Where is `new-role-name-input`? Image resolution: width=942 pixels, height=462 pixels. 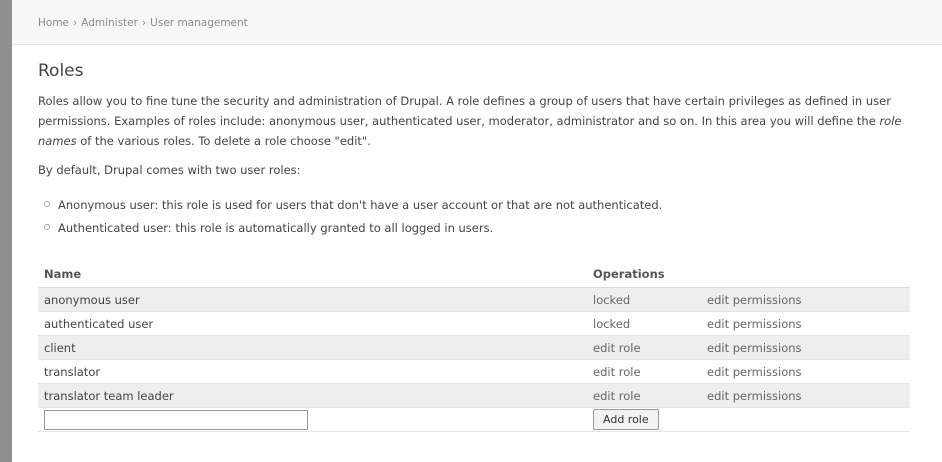
new-role-name-input is located at coordinates (176, 419).